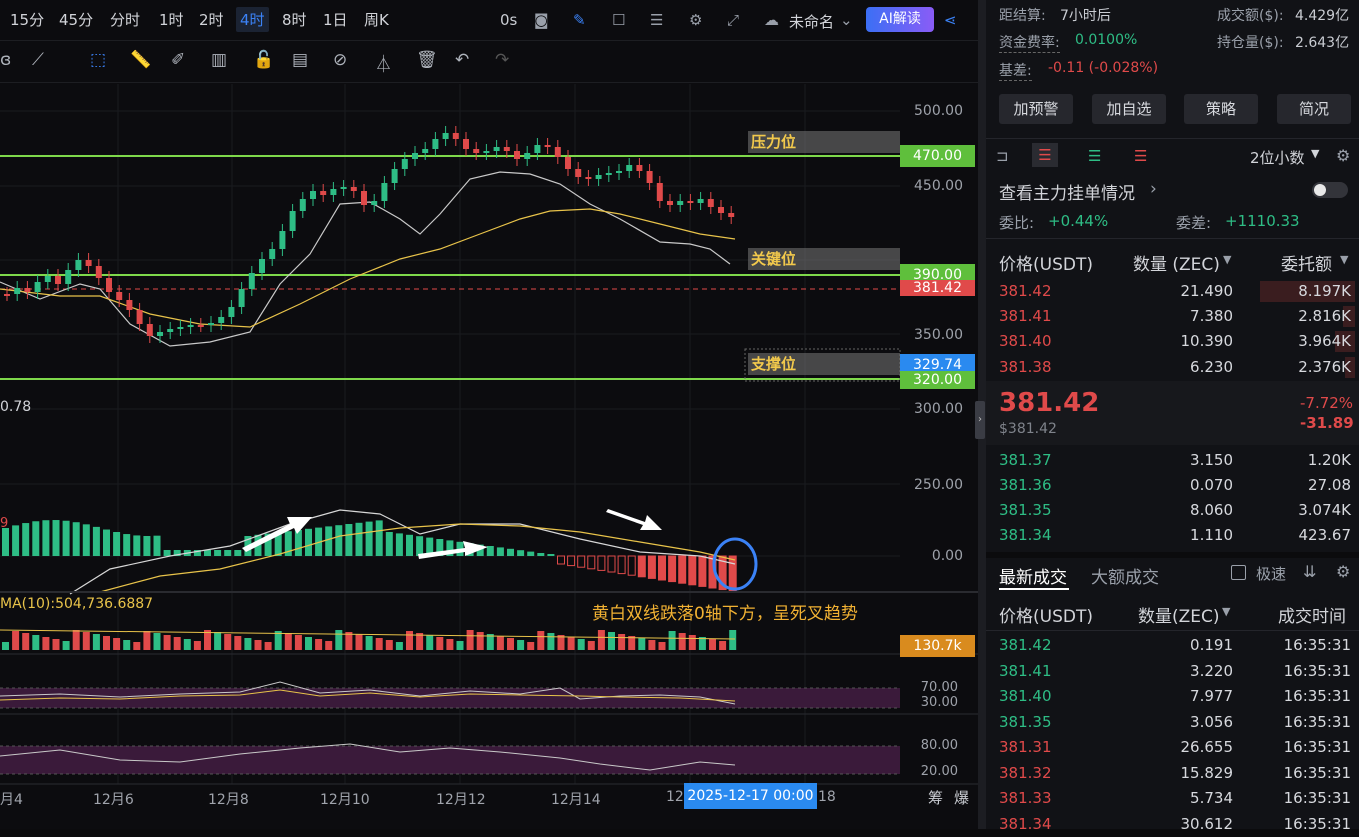 This screenshot has width=1359, height=837. Describe the element at coordinates (824, 259) in the screenshot. I see `key-level-label: 关键位` at that location.